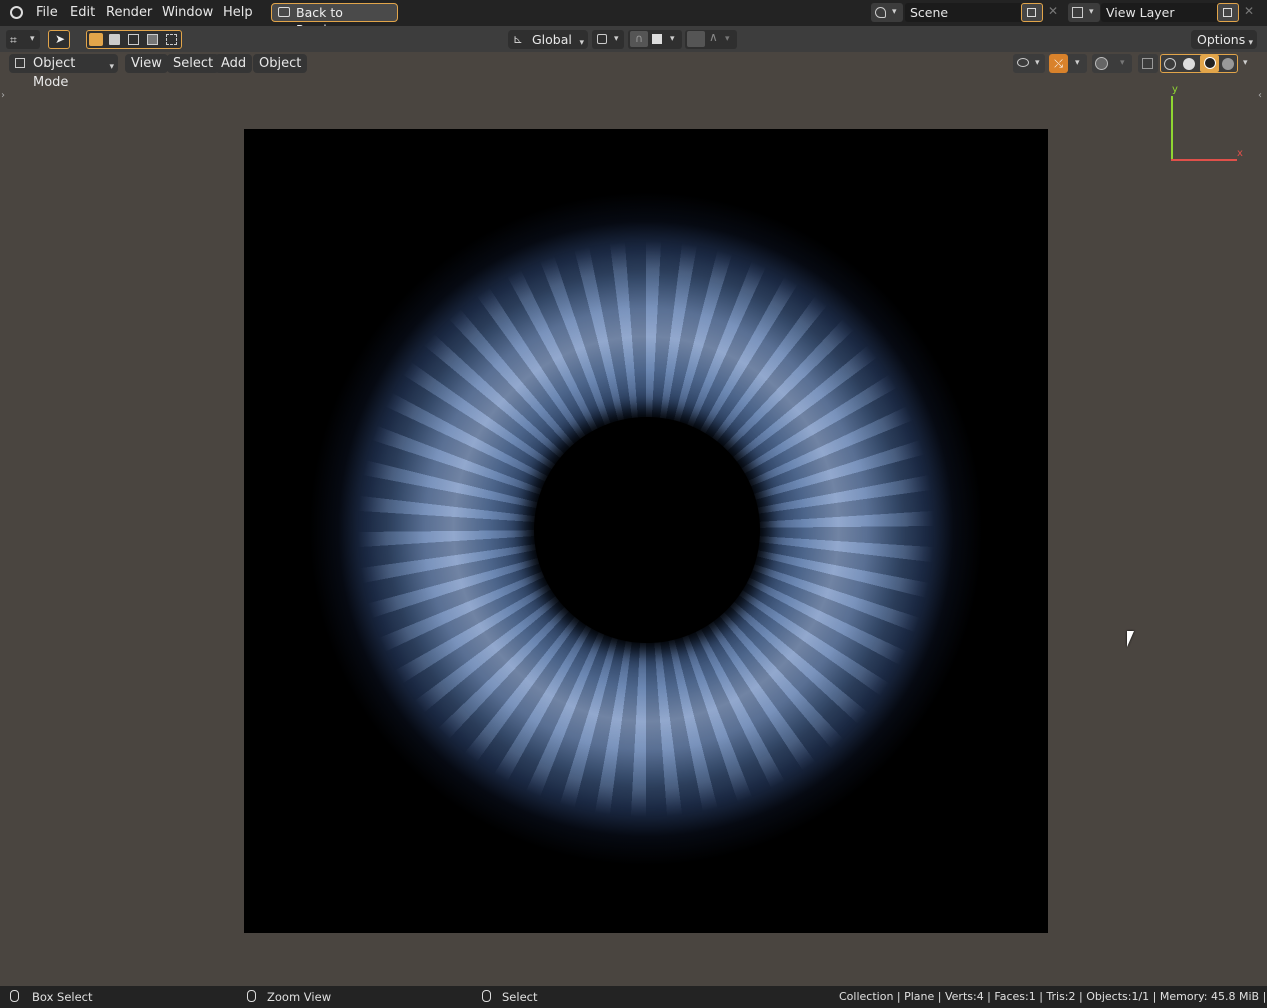 The height and width of the screenshot is (1008, 1267). What do you see at coordinates (47, 13) in the screenshot?
I see `menu-file: File` at bounding box center [47, 13].